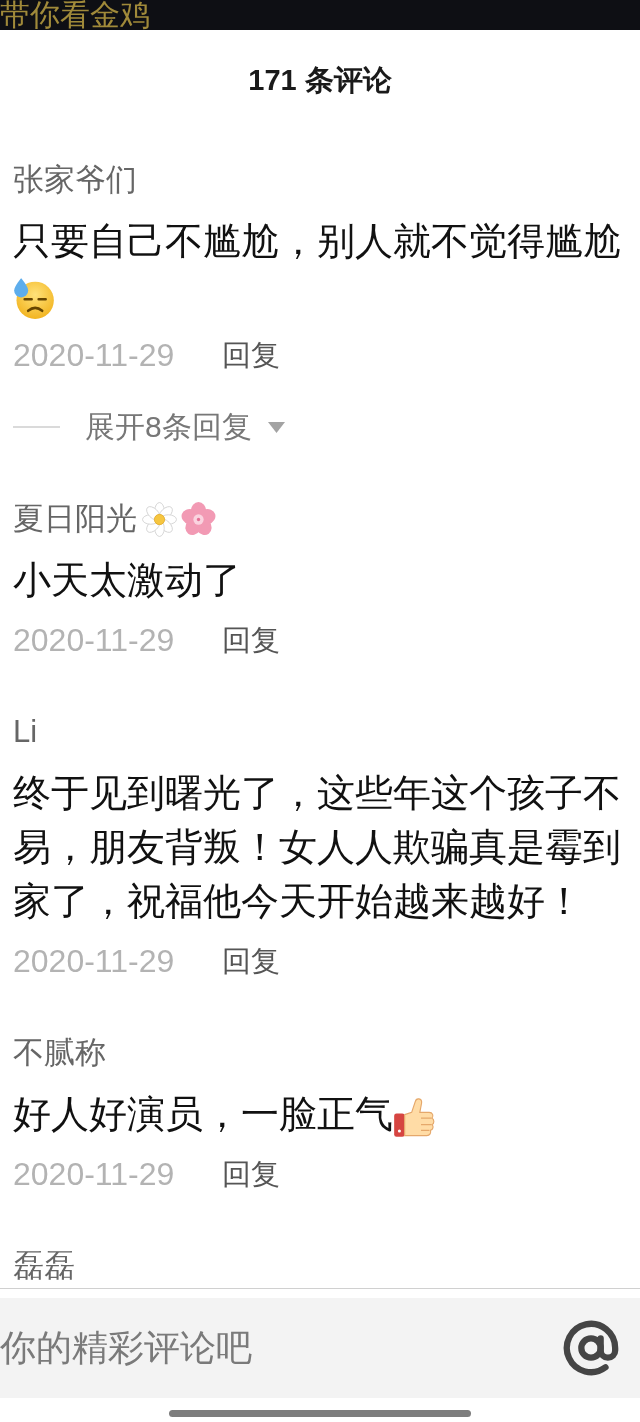 The height and width of the screenshot is (1422, 640). I want to click on sweat-face-icon, so click(34, 297).